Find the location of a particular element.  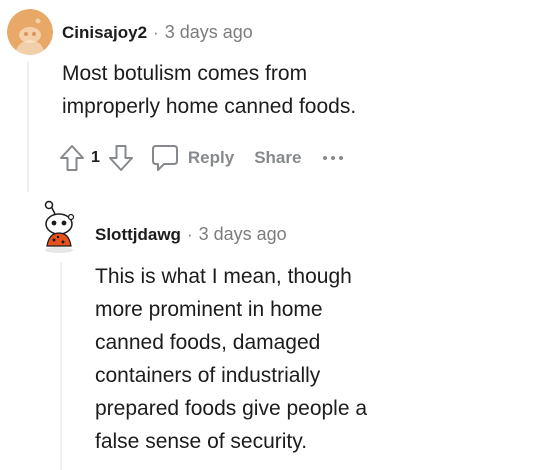

comment-actions: 1 Reply Share is located at coordinates (201, 158).